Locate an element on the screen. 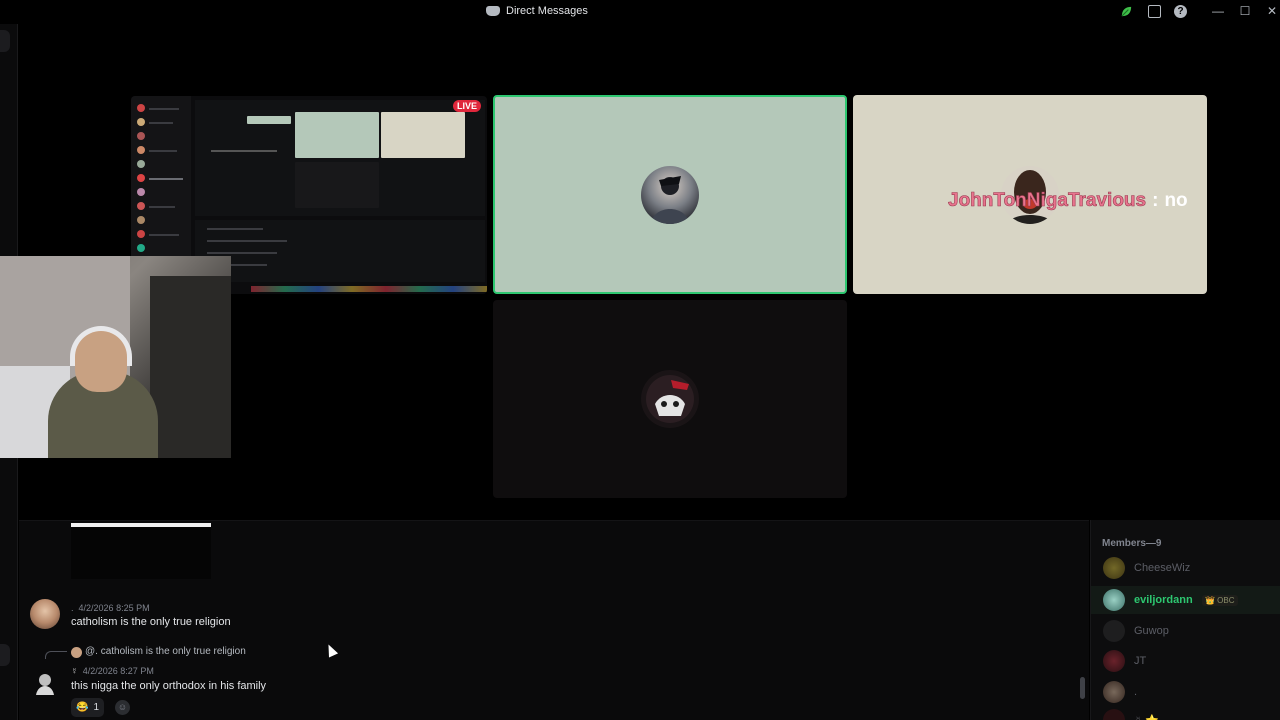 The height and width of the screenshot is (720, 1280). message-text: catholism is the only true religion is located at coordinates (151, 622).